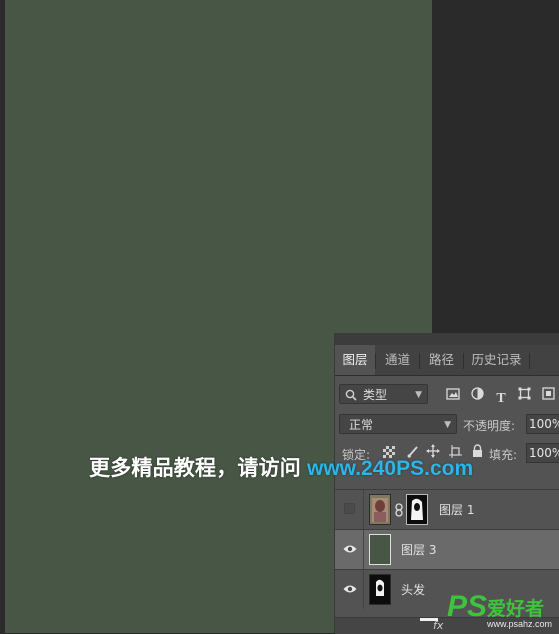  Describe the element at coordinates (390, 468) in the screenshot. I see `watermark-url: www.240PS.com` at that location.